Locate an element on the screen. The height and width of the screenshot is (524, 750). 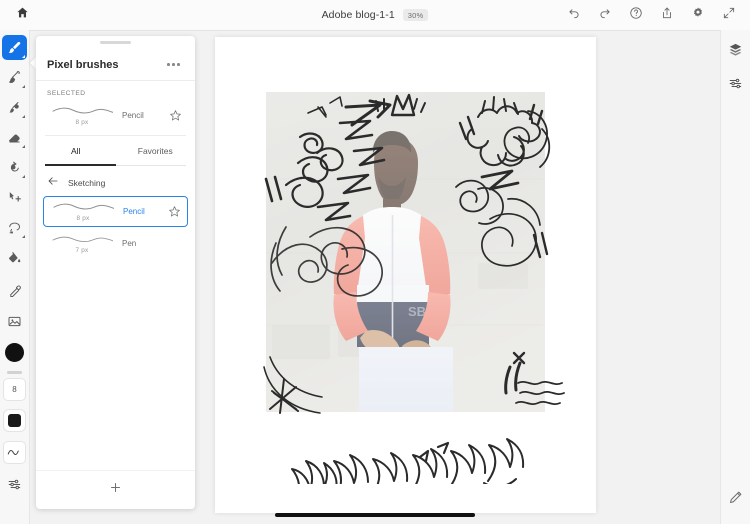
tool-smudge is located at coordinates (14, 167).